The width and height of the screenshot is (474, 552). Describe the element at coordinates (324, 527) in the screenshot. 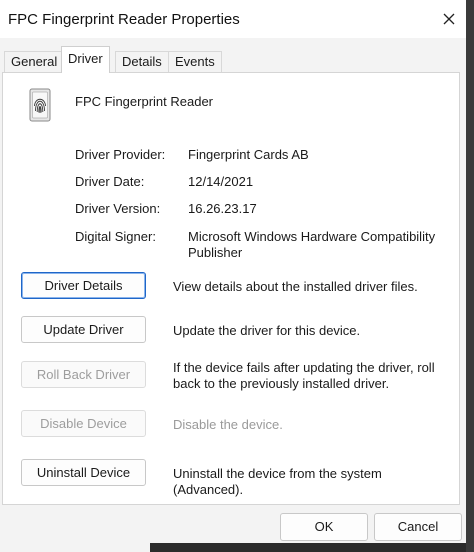

I see `ok-button: OK` at that location.